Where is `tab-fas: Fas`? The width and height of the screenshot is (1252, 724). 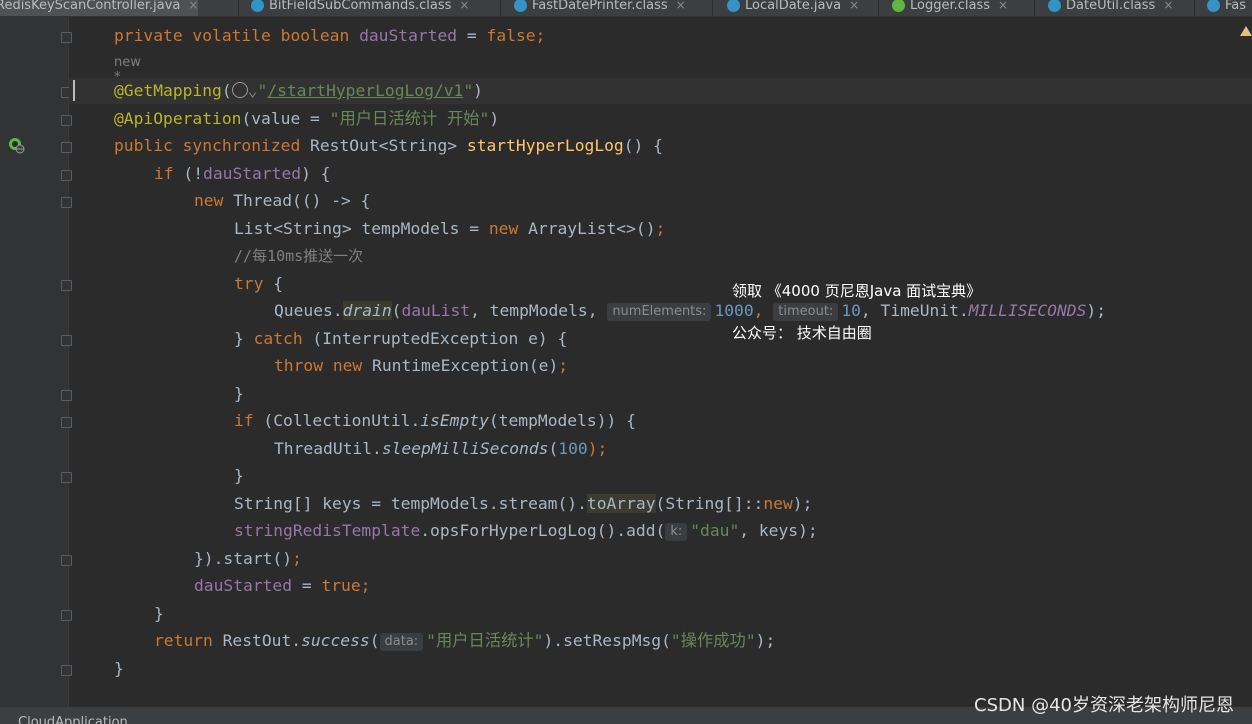
tab-fas: Fas is located at coordinates (1226, 8).